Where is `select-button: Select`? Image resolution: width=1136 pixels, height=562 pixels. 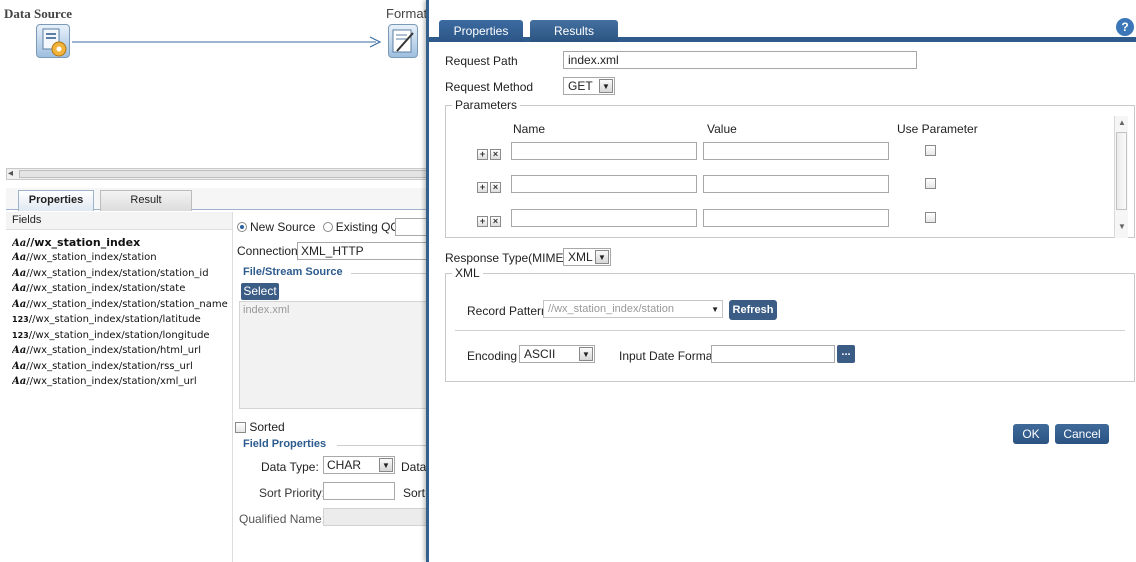
select-button: Select is located at coordinates (260, 291).